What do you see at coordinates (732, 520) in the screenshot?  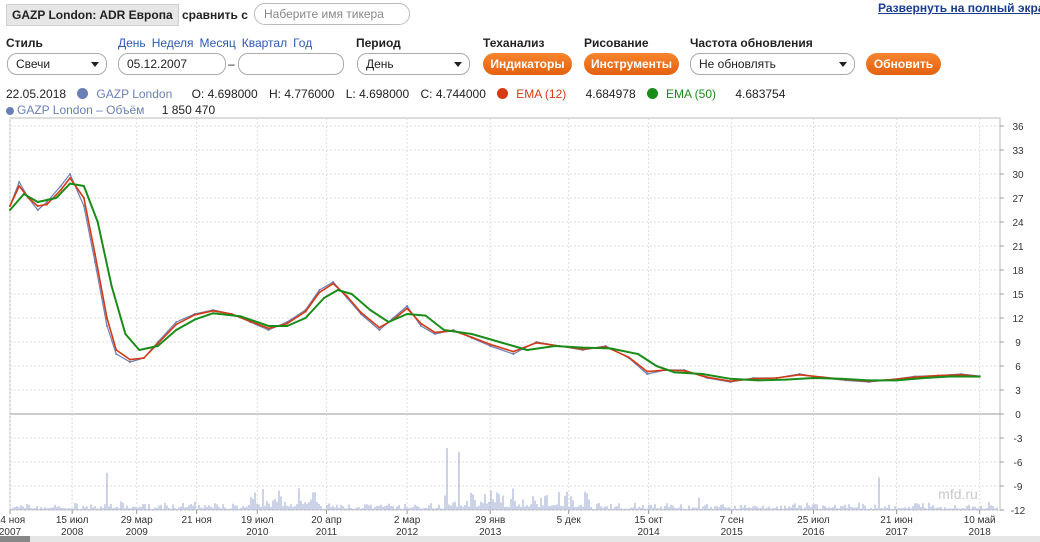 I see `x-tick-label: 7 сен` at bounding box center [732, 520].